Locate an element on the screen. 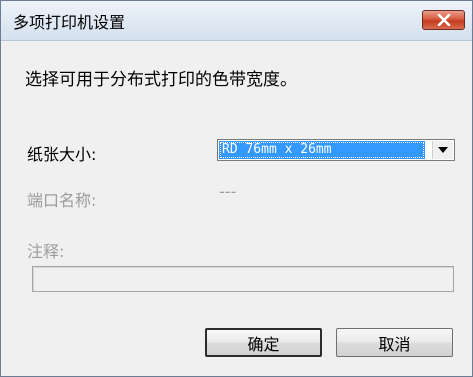  port-name-value: --- is located at coordinates (228, 191).